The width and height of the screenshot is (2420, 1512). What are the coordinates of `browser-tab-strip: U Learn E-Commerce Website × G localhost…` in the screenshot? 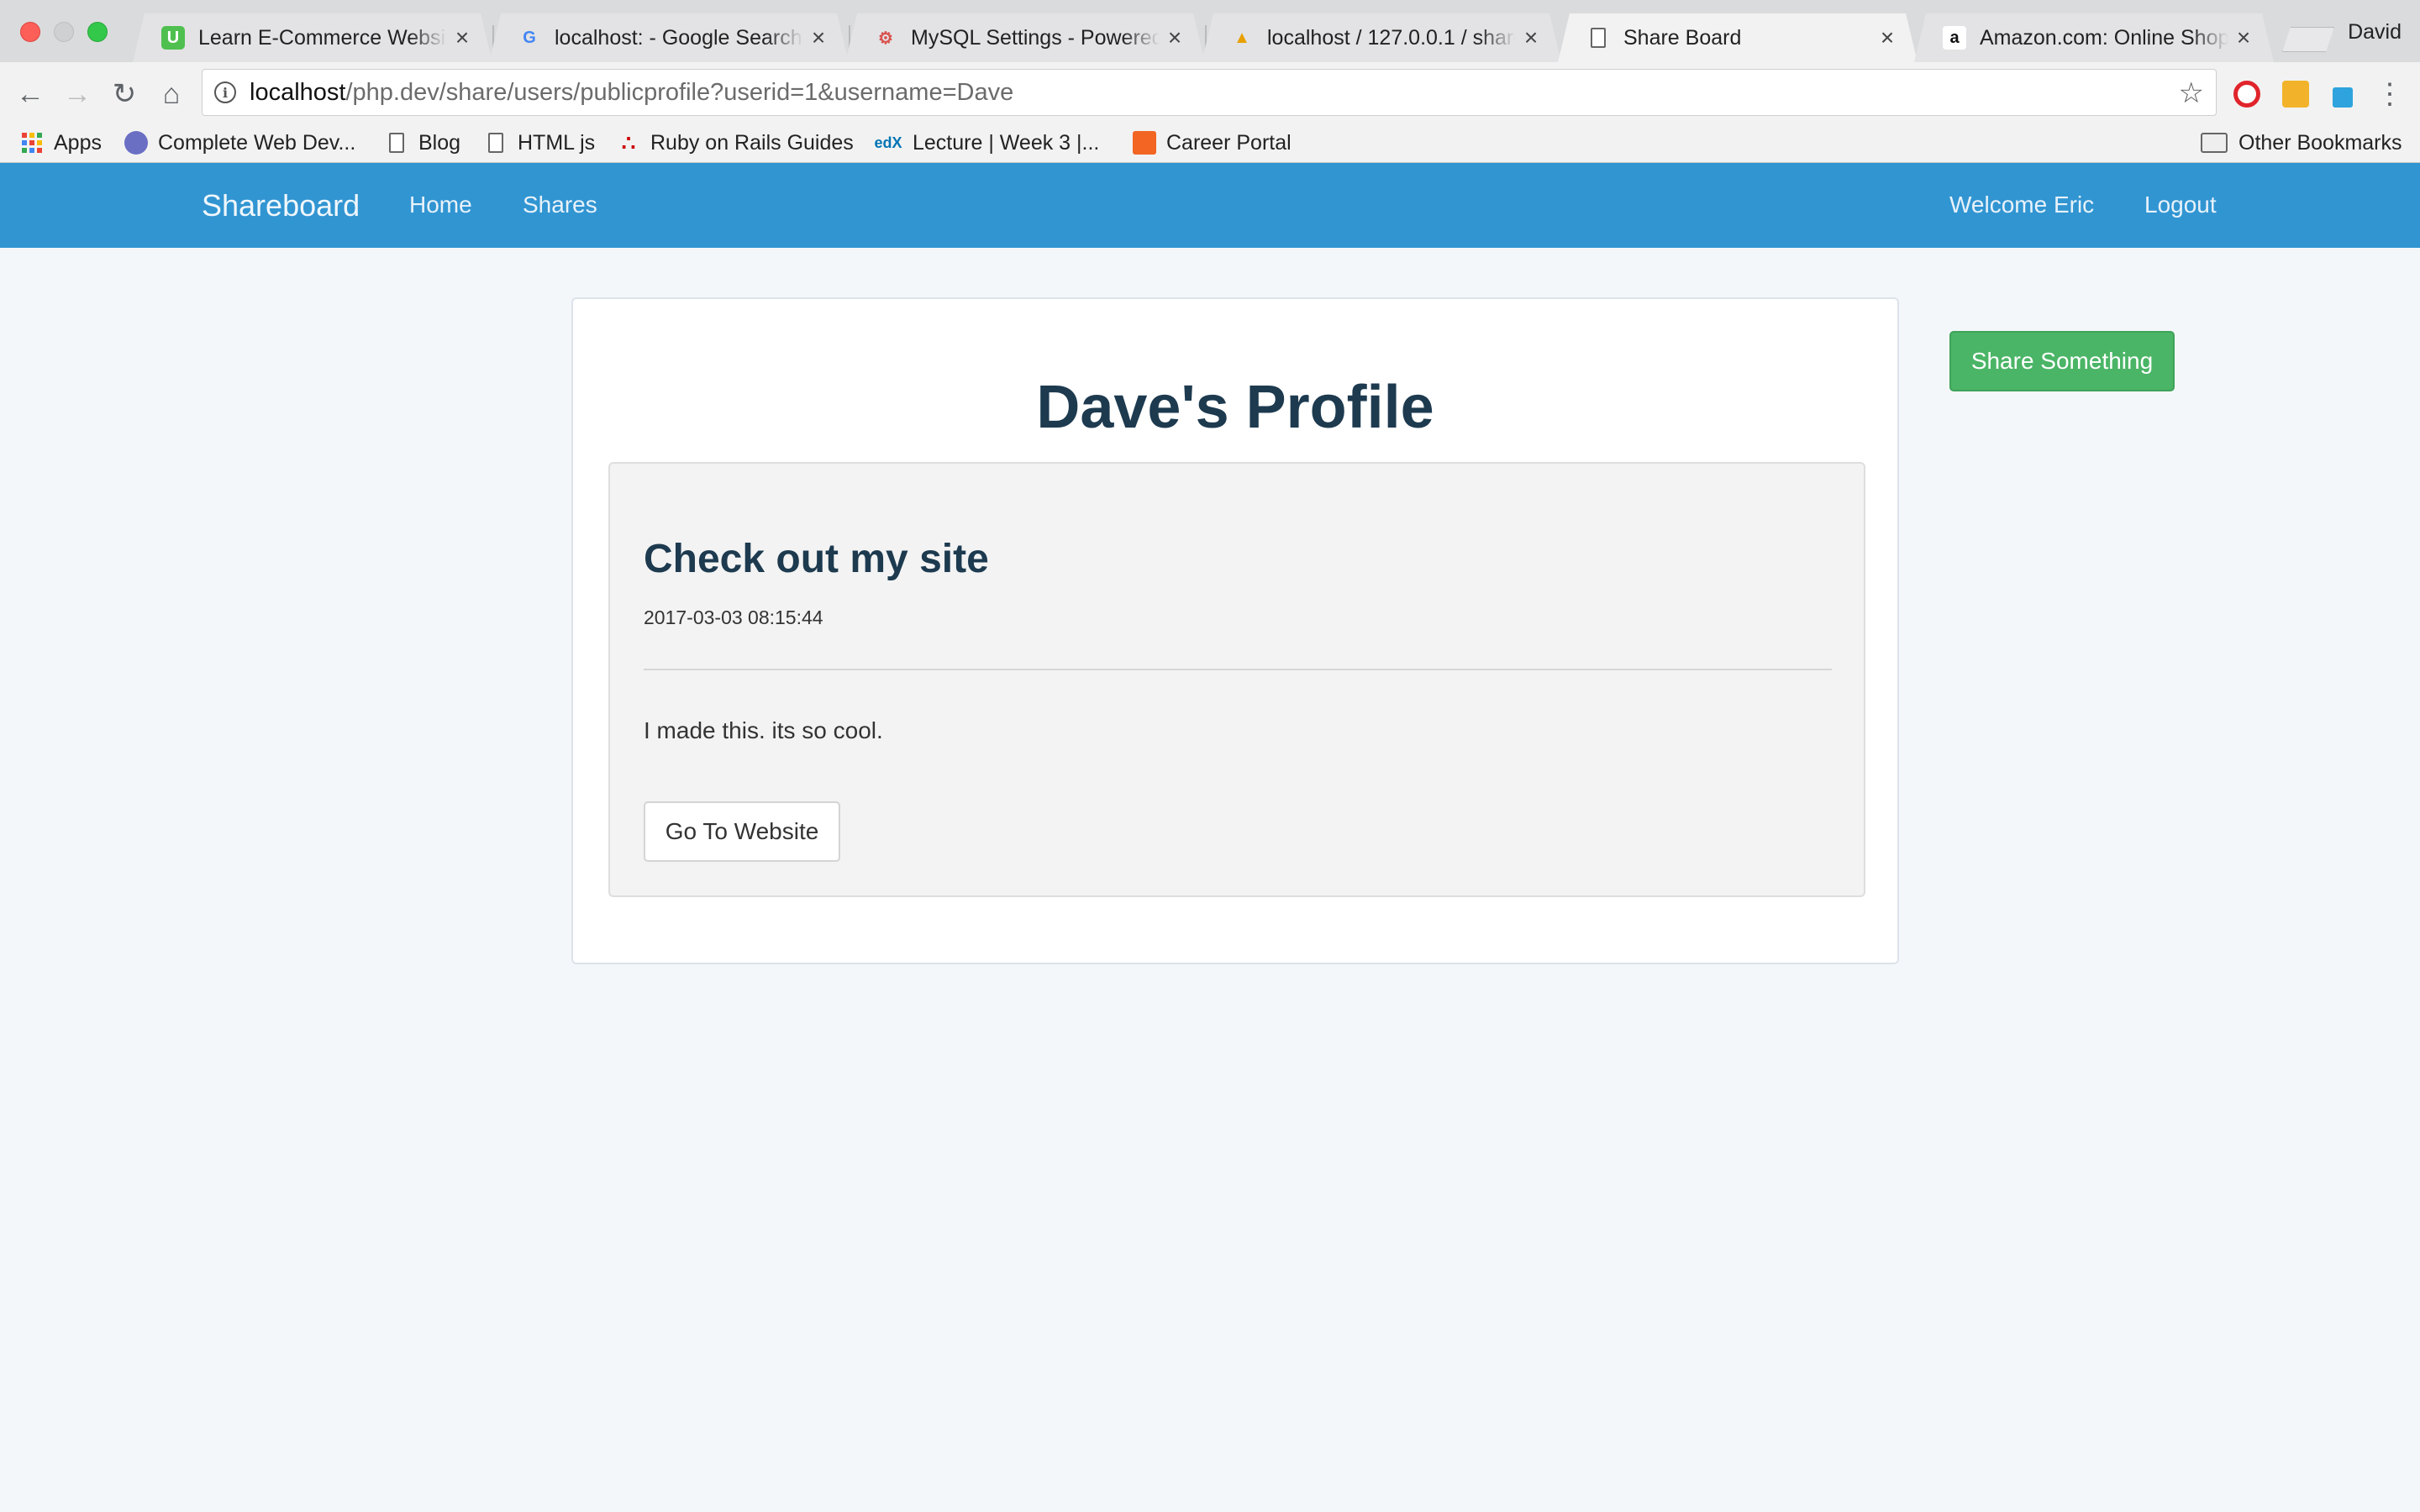 It's located at (1210, 31).